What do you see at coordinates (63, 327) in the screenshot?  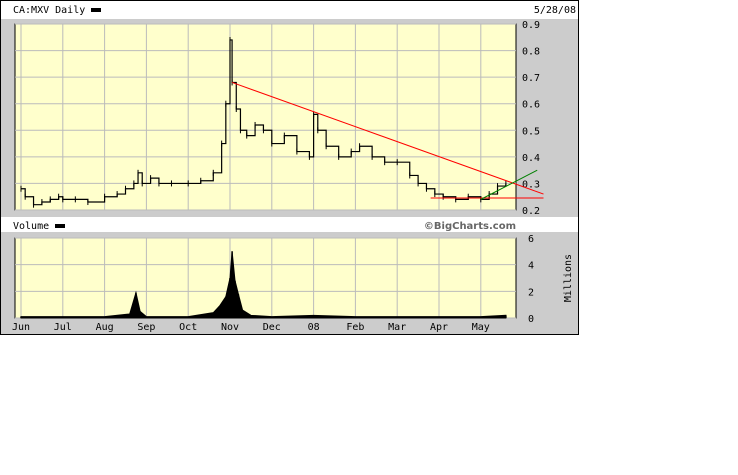 I see `x-tick-label: Jul` at bounding box center [63, 327].